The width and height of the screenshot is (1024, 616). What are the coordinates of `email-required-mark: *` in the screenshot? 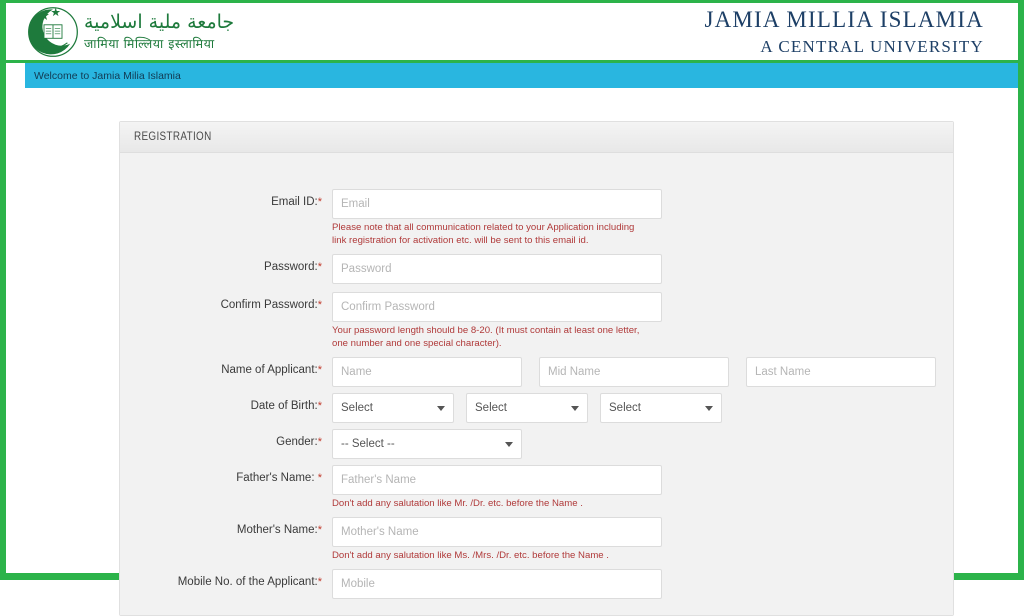 It's located at (319, 202).